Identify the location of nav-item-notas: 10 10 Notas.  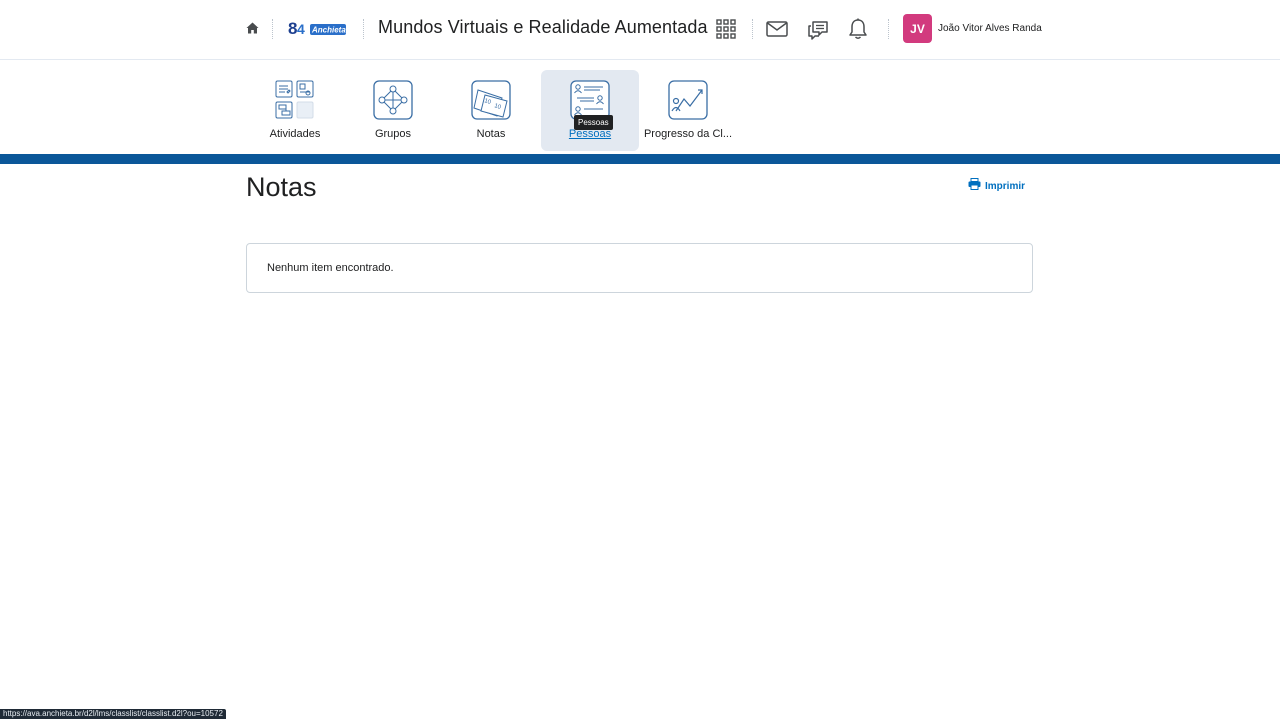
(491, 110).